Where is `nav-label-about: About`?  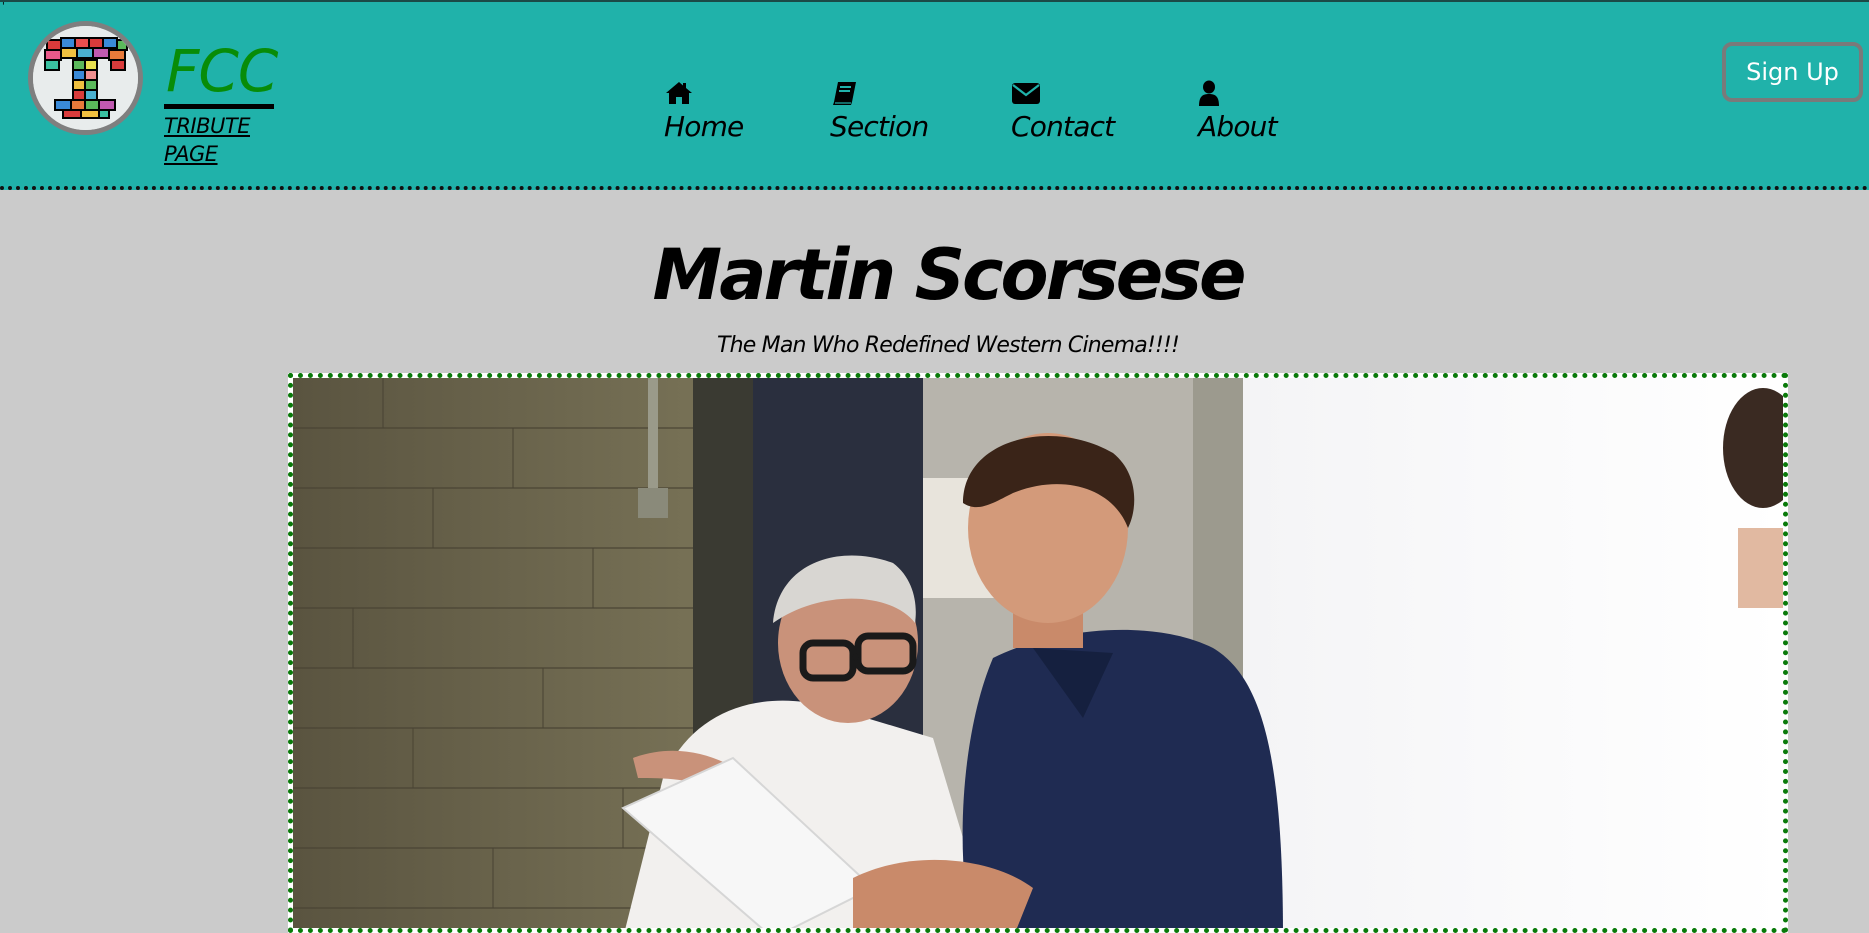
nav-label-about: About is located at coordinates (1238, 126).